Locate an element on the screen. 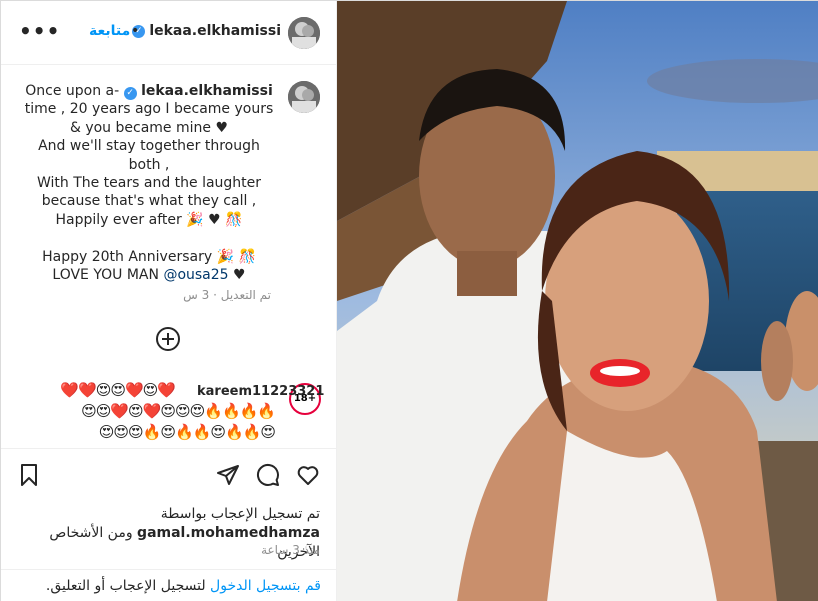  love-prefix: LOVE YOU MAN is located at coordinates (105, 275).